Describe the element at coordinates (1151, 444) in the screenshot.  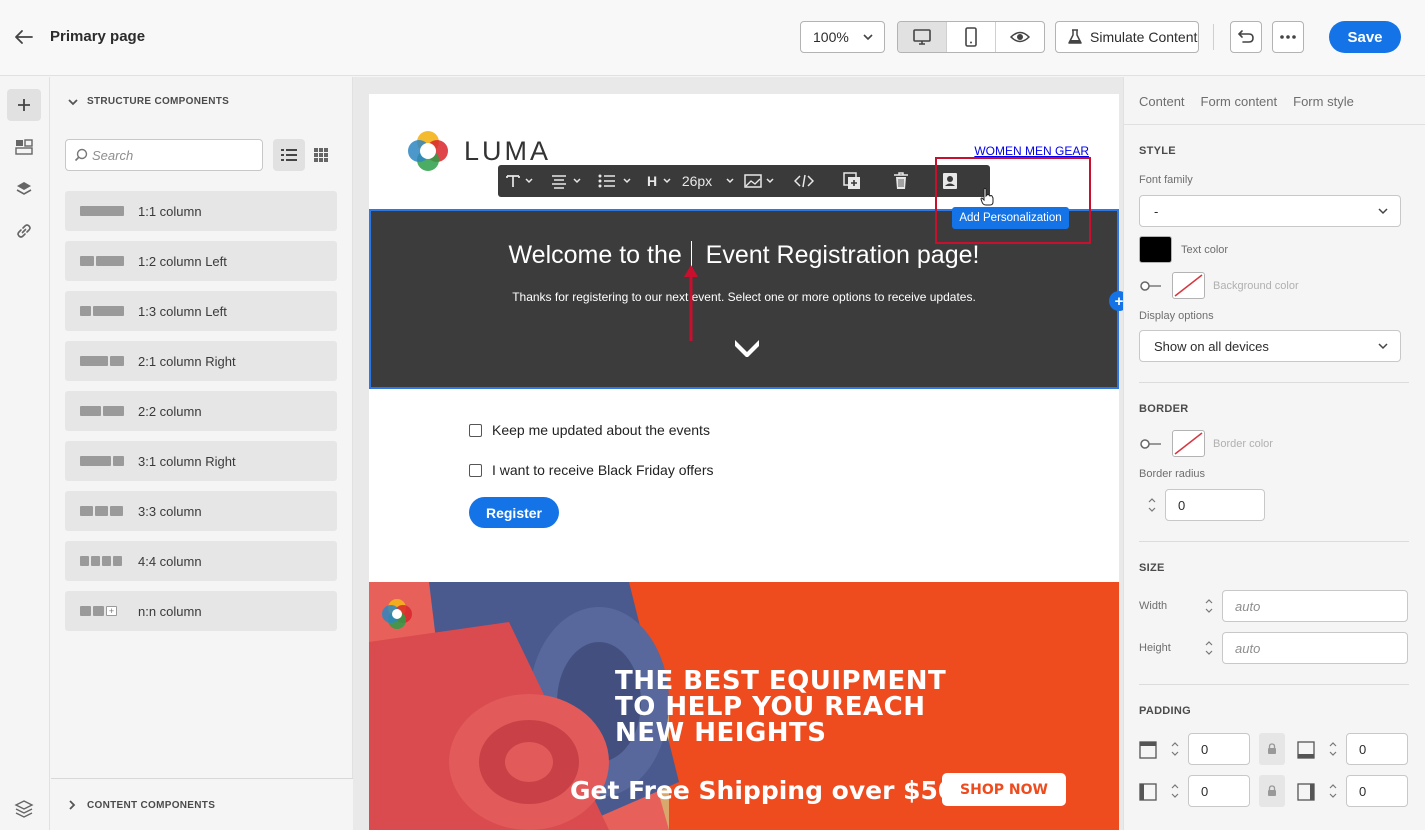
I see `border-toggle` at that location.